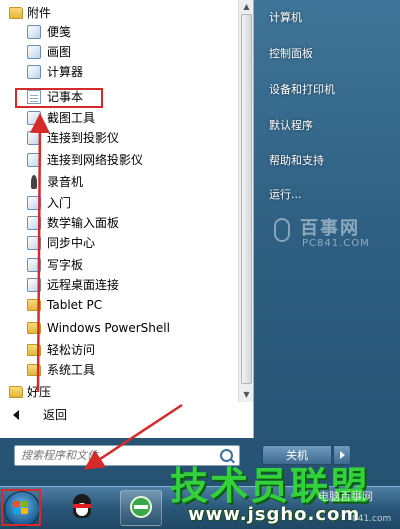 The image size is (400, 529). Describe the element at coordinates (330, 228) in the screenshot. I see `baishi-title: 百事网` at that location.